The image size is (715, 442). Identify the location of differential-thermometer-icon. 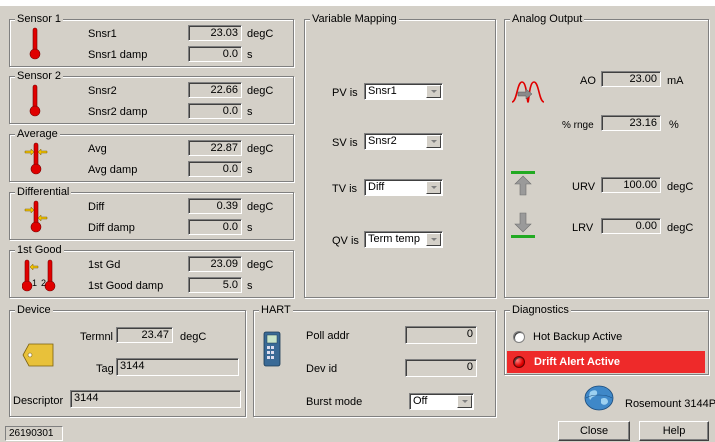
(36, 216).